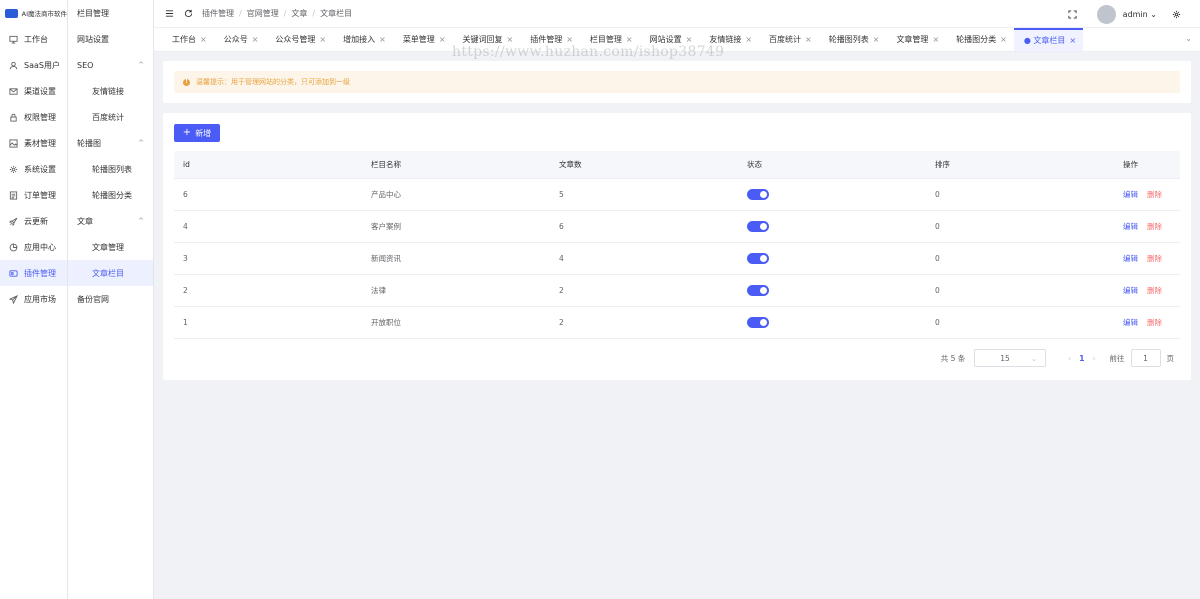 The width and height of the screenshot is (1200, 599). Describe the element at coordinates (456, 322) in the screenshot. I see `cell-name: 开放职位` at that location.